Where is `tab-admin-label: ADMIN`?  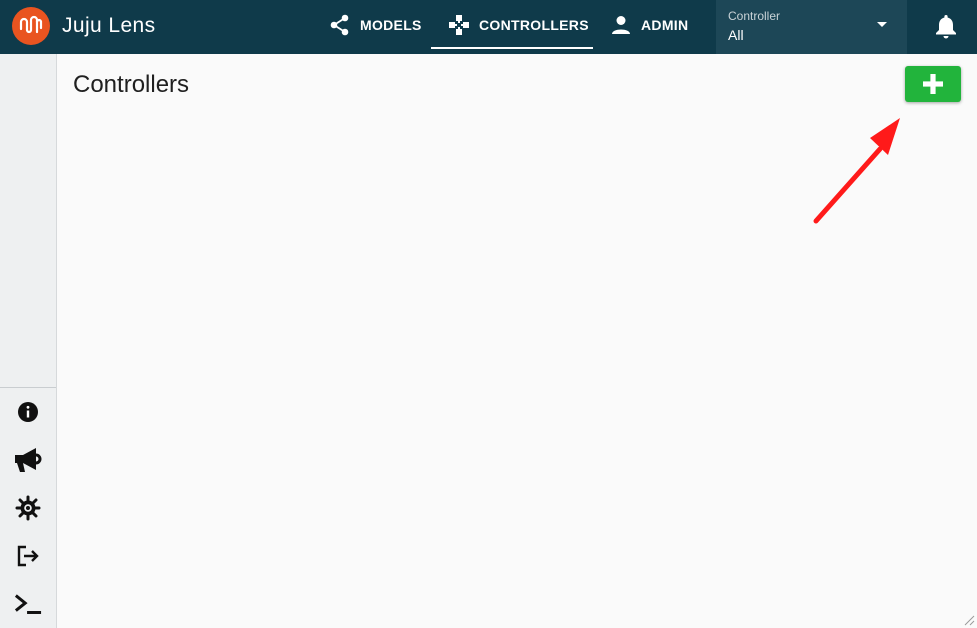
tab-admin-label: ADMIN is located at coordinates (665, 25).